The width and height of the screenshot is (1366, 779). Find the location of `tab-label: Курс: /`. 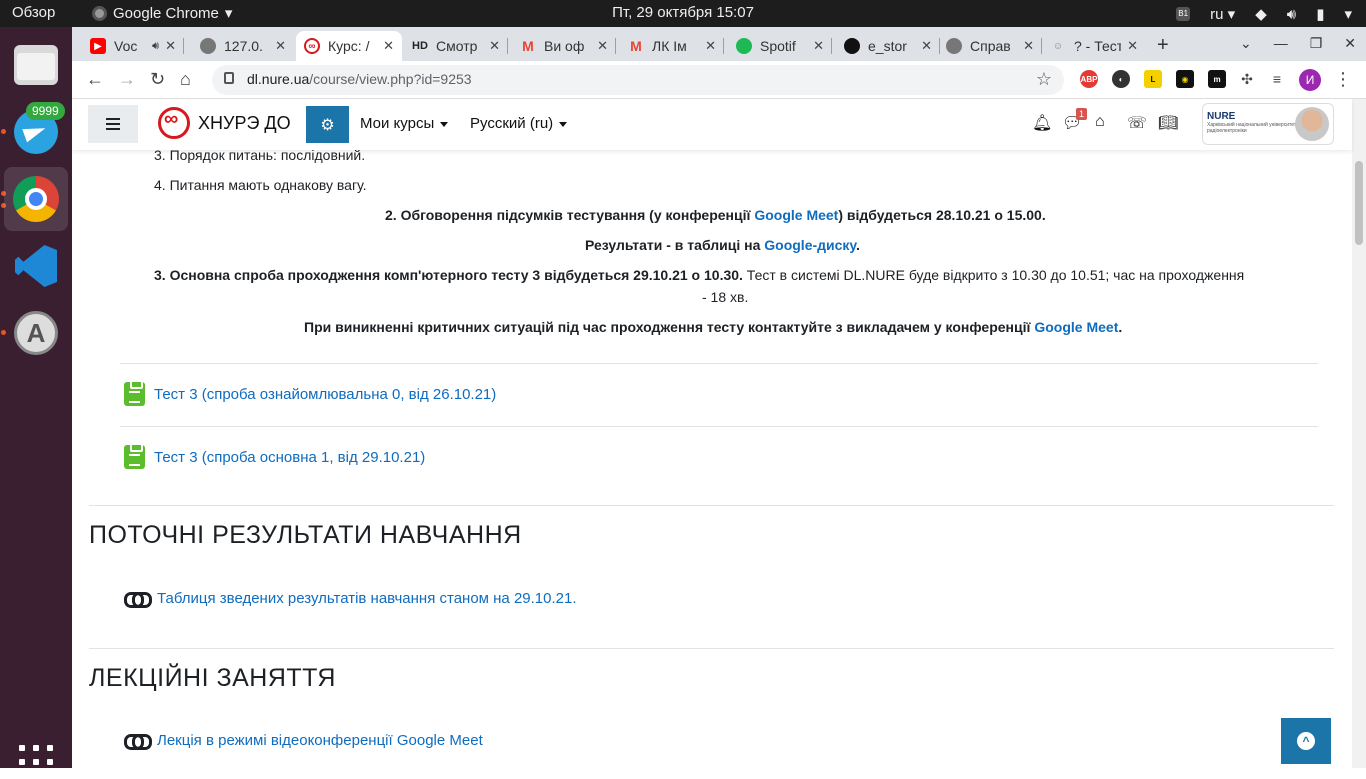

tab-label: Курс: / is located at coordinates (349, 46).